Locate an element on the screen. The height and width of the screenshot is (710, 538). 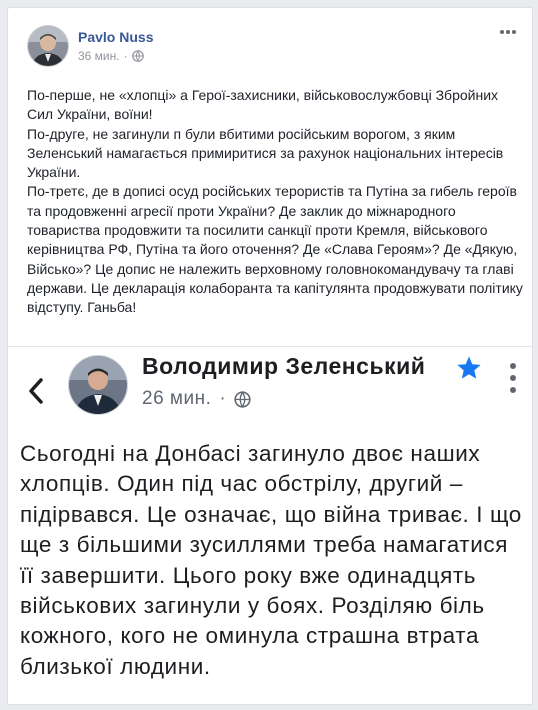
verified-star-icon is located at coordinates (469, 367).